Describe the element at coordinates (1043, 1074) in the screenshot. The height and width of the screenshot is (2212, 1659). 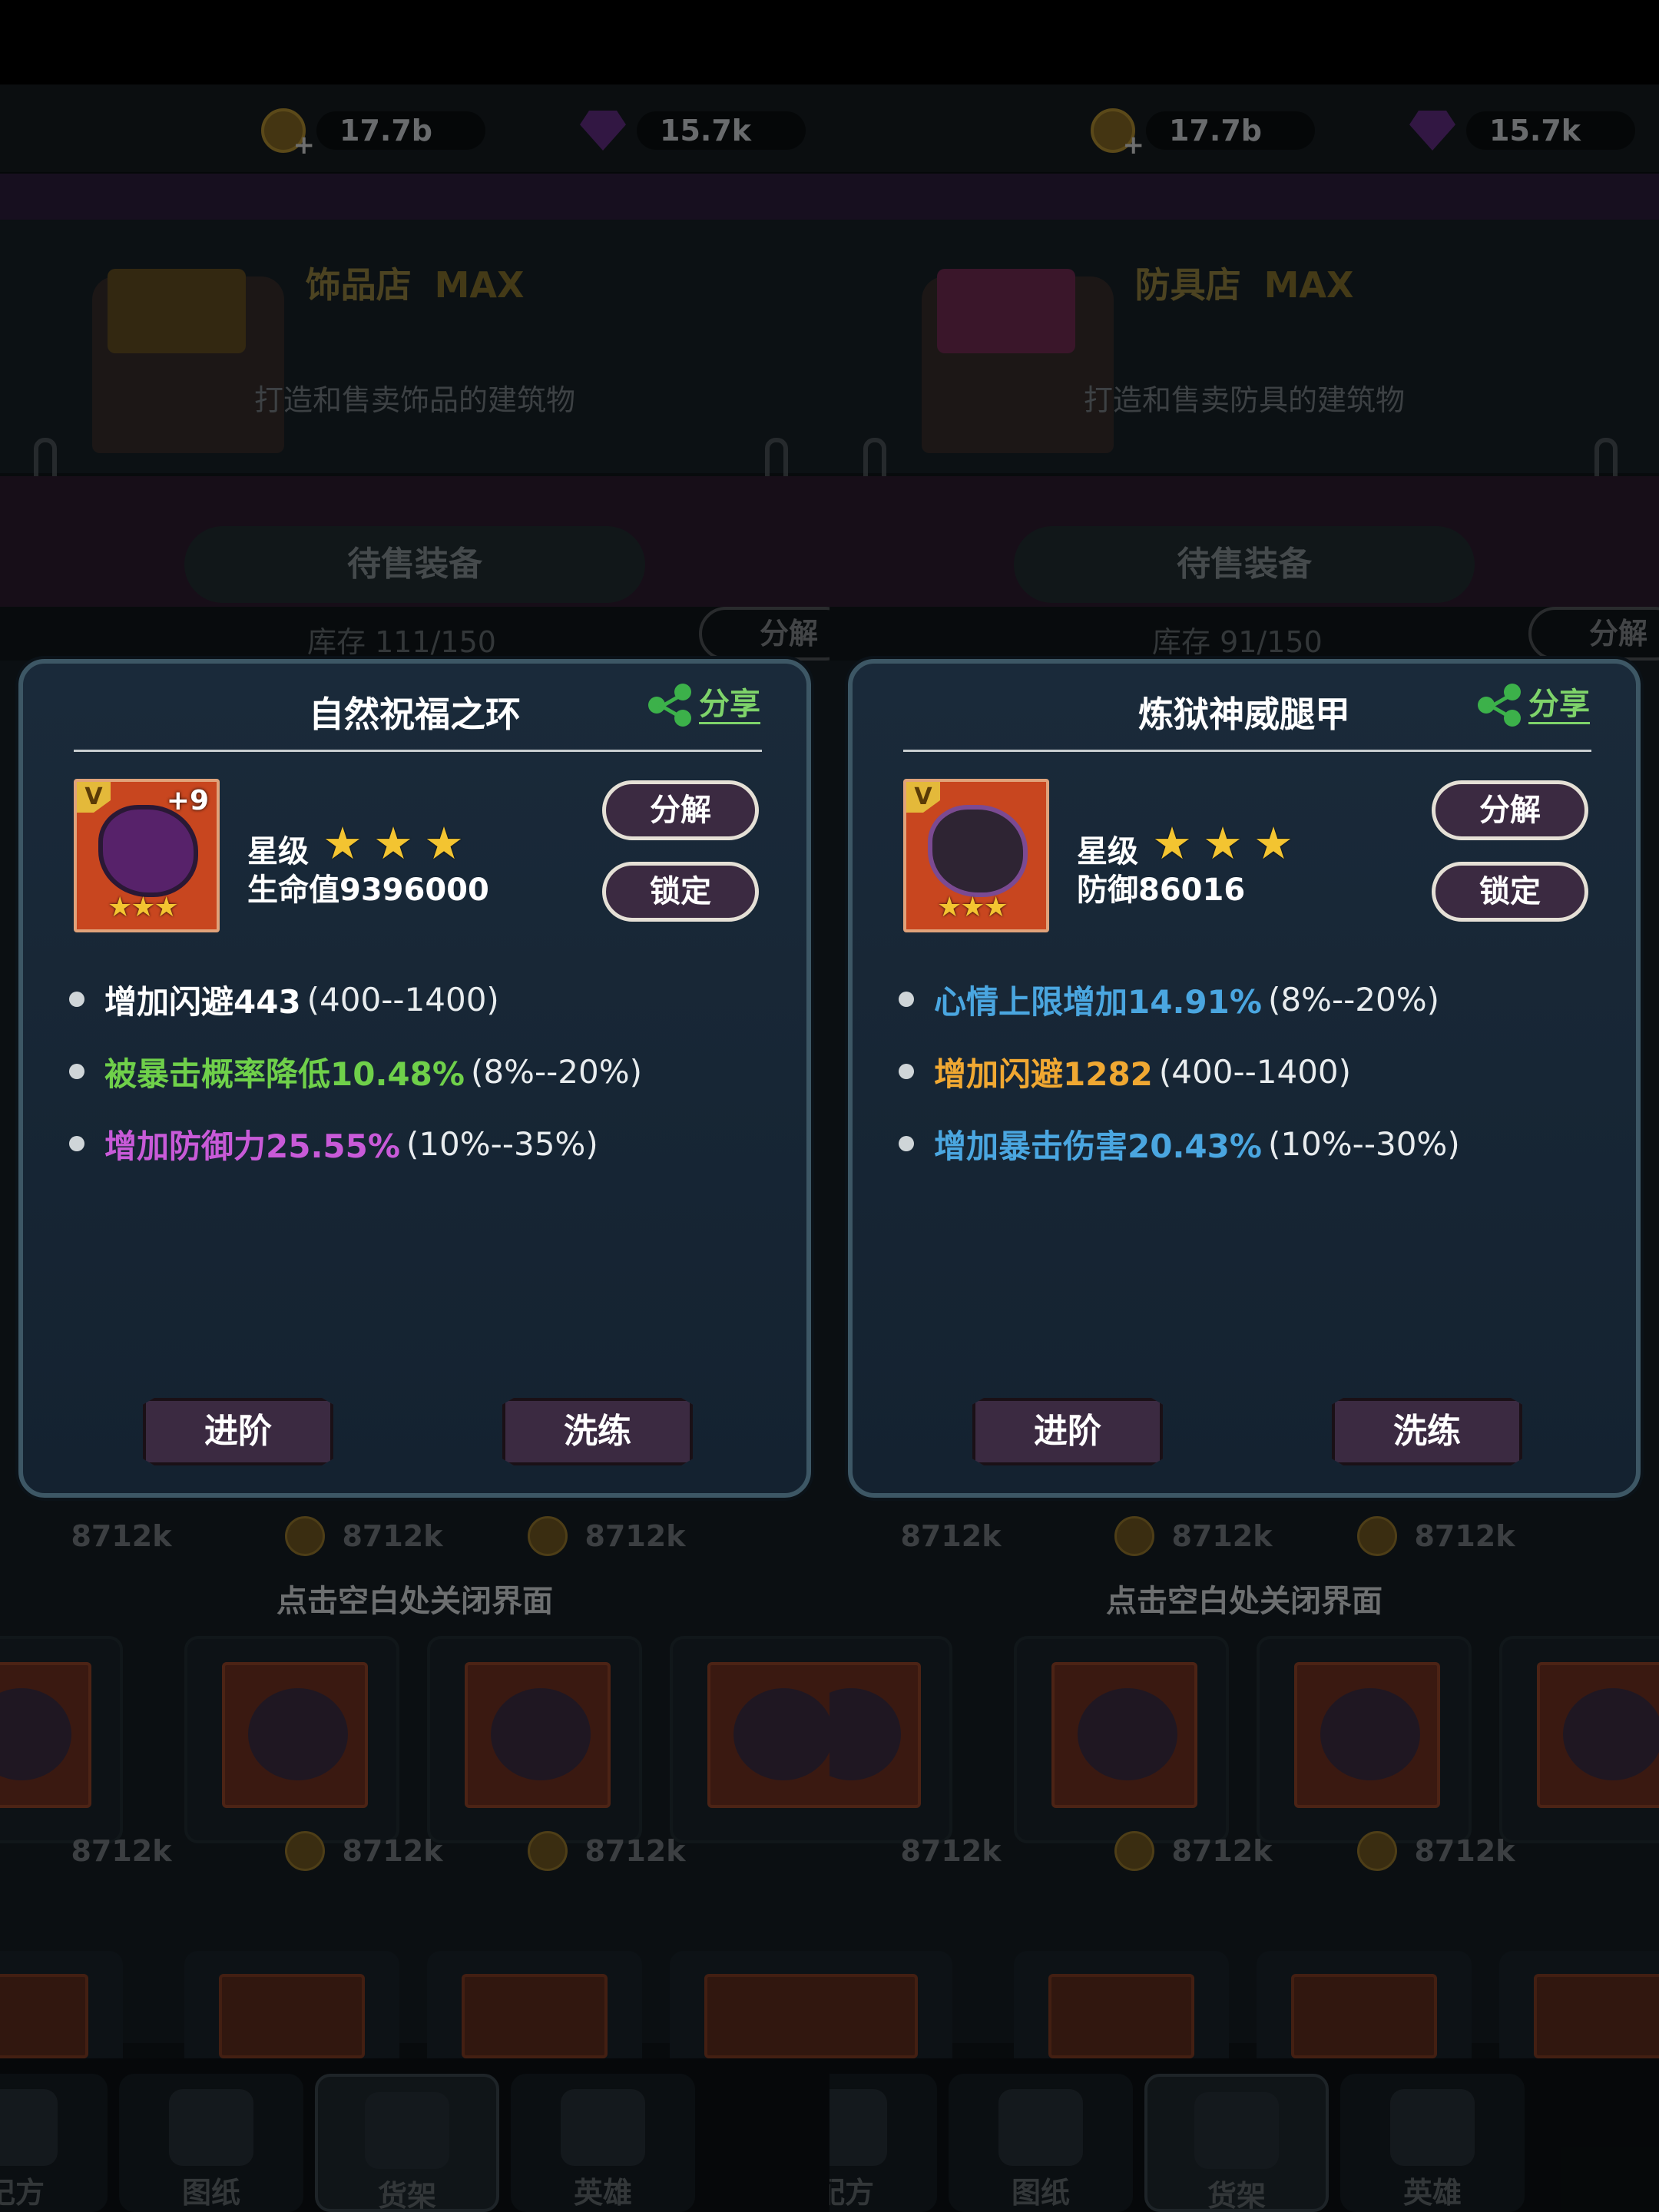
I see `attribute-text: 增加闪避1282` at that location.